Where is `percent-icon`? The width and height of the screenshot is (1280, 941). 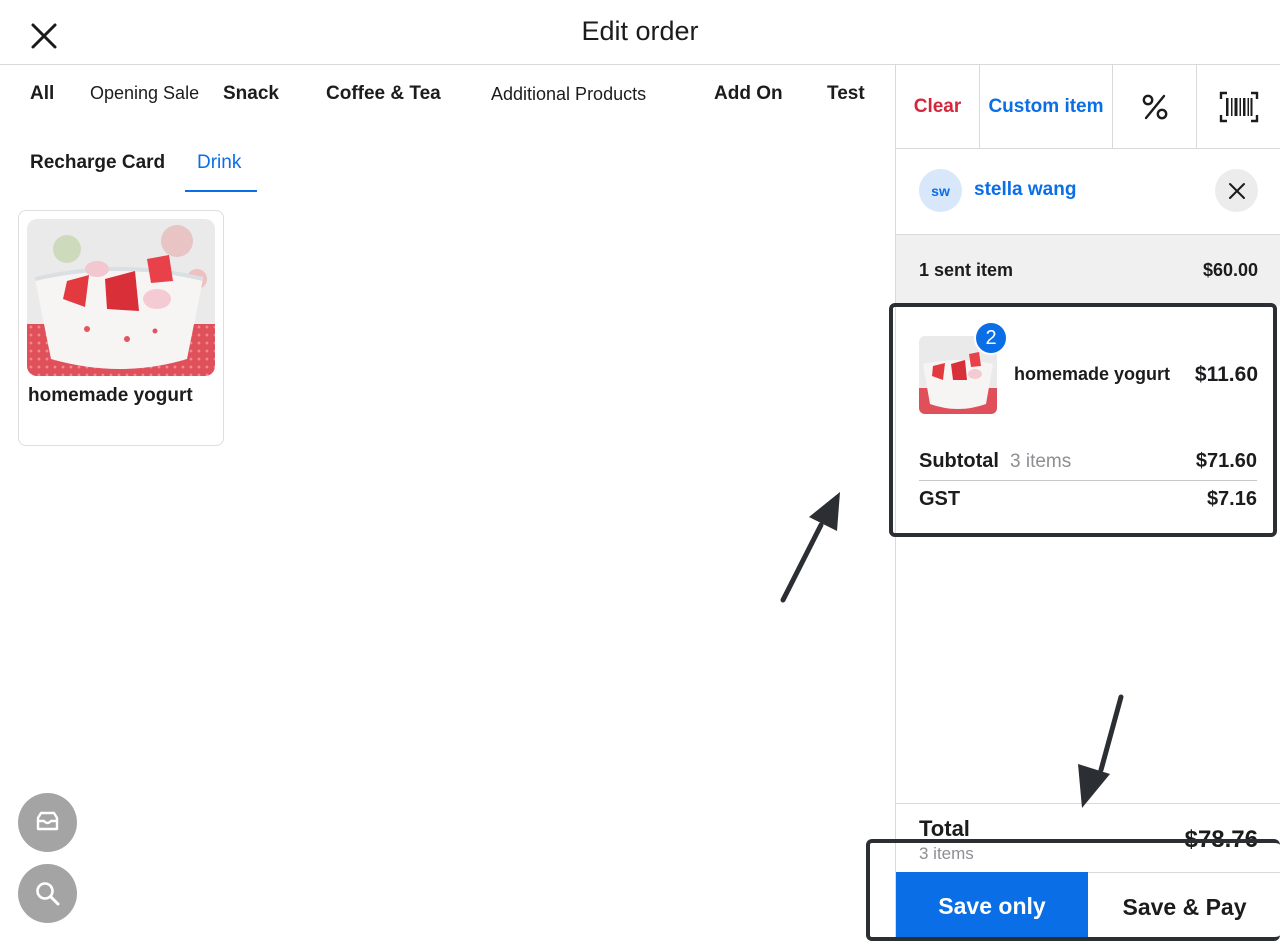 percent-icon is located at coordinates (1154, 107).